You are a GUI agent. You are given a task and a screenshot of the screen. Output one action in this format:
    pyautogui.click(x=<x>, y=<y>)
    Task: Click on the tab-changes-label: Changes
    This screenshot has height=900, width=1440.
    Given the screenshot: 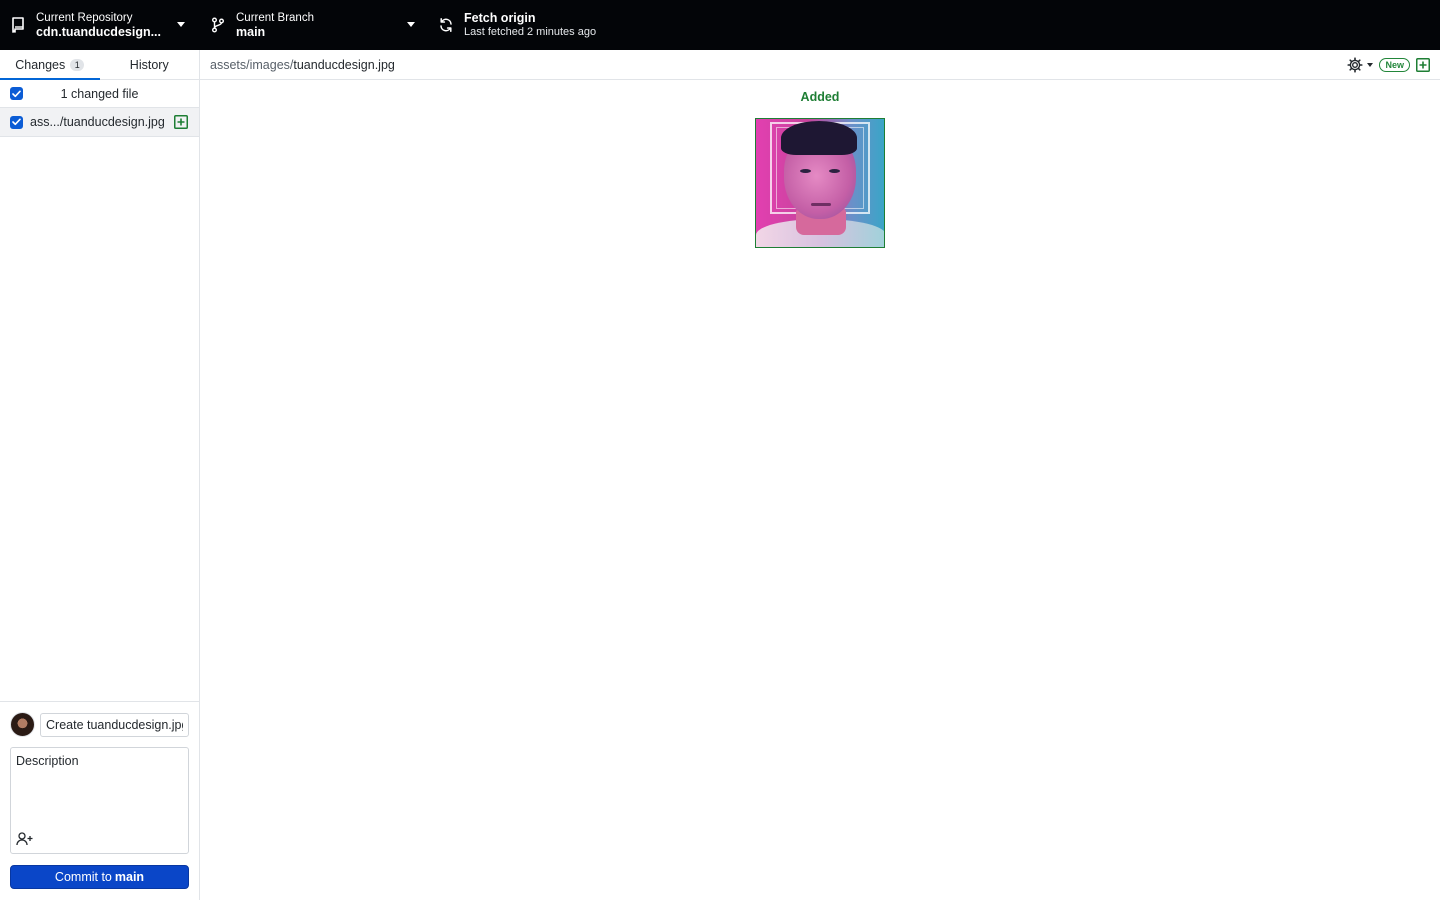 What is the action you would take?
    pyautogui.click(x=40, y=64)
    